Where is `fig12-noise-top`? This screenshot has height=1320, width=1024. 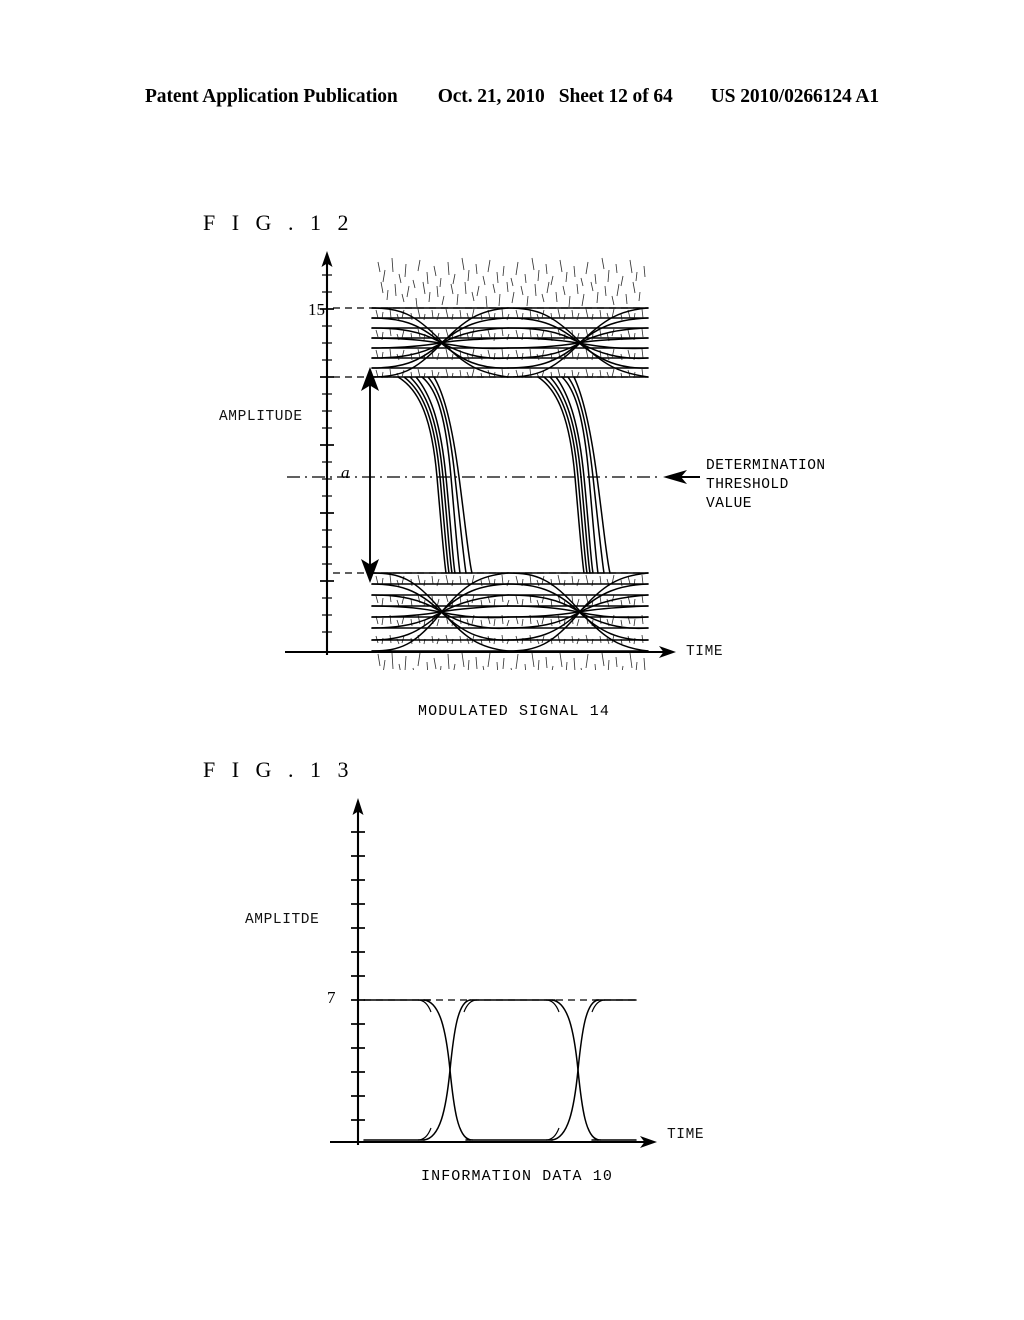 fig12-noise-top is located at coordinates (511, 282).